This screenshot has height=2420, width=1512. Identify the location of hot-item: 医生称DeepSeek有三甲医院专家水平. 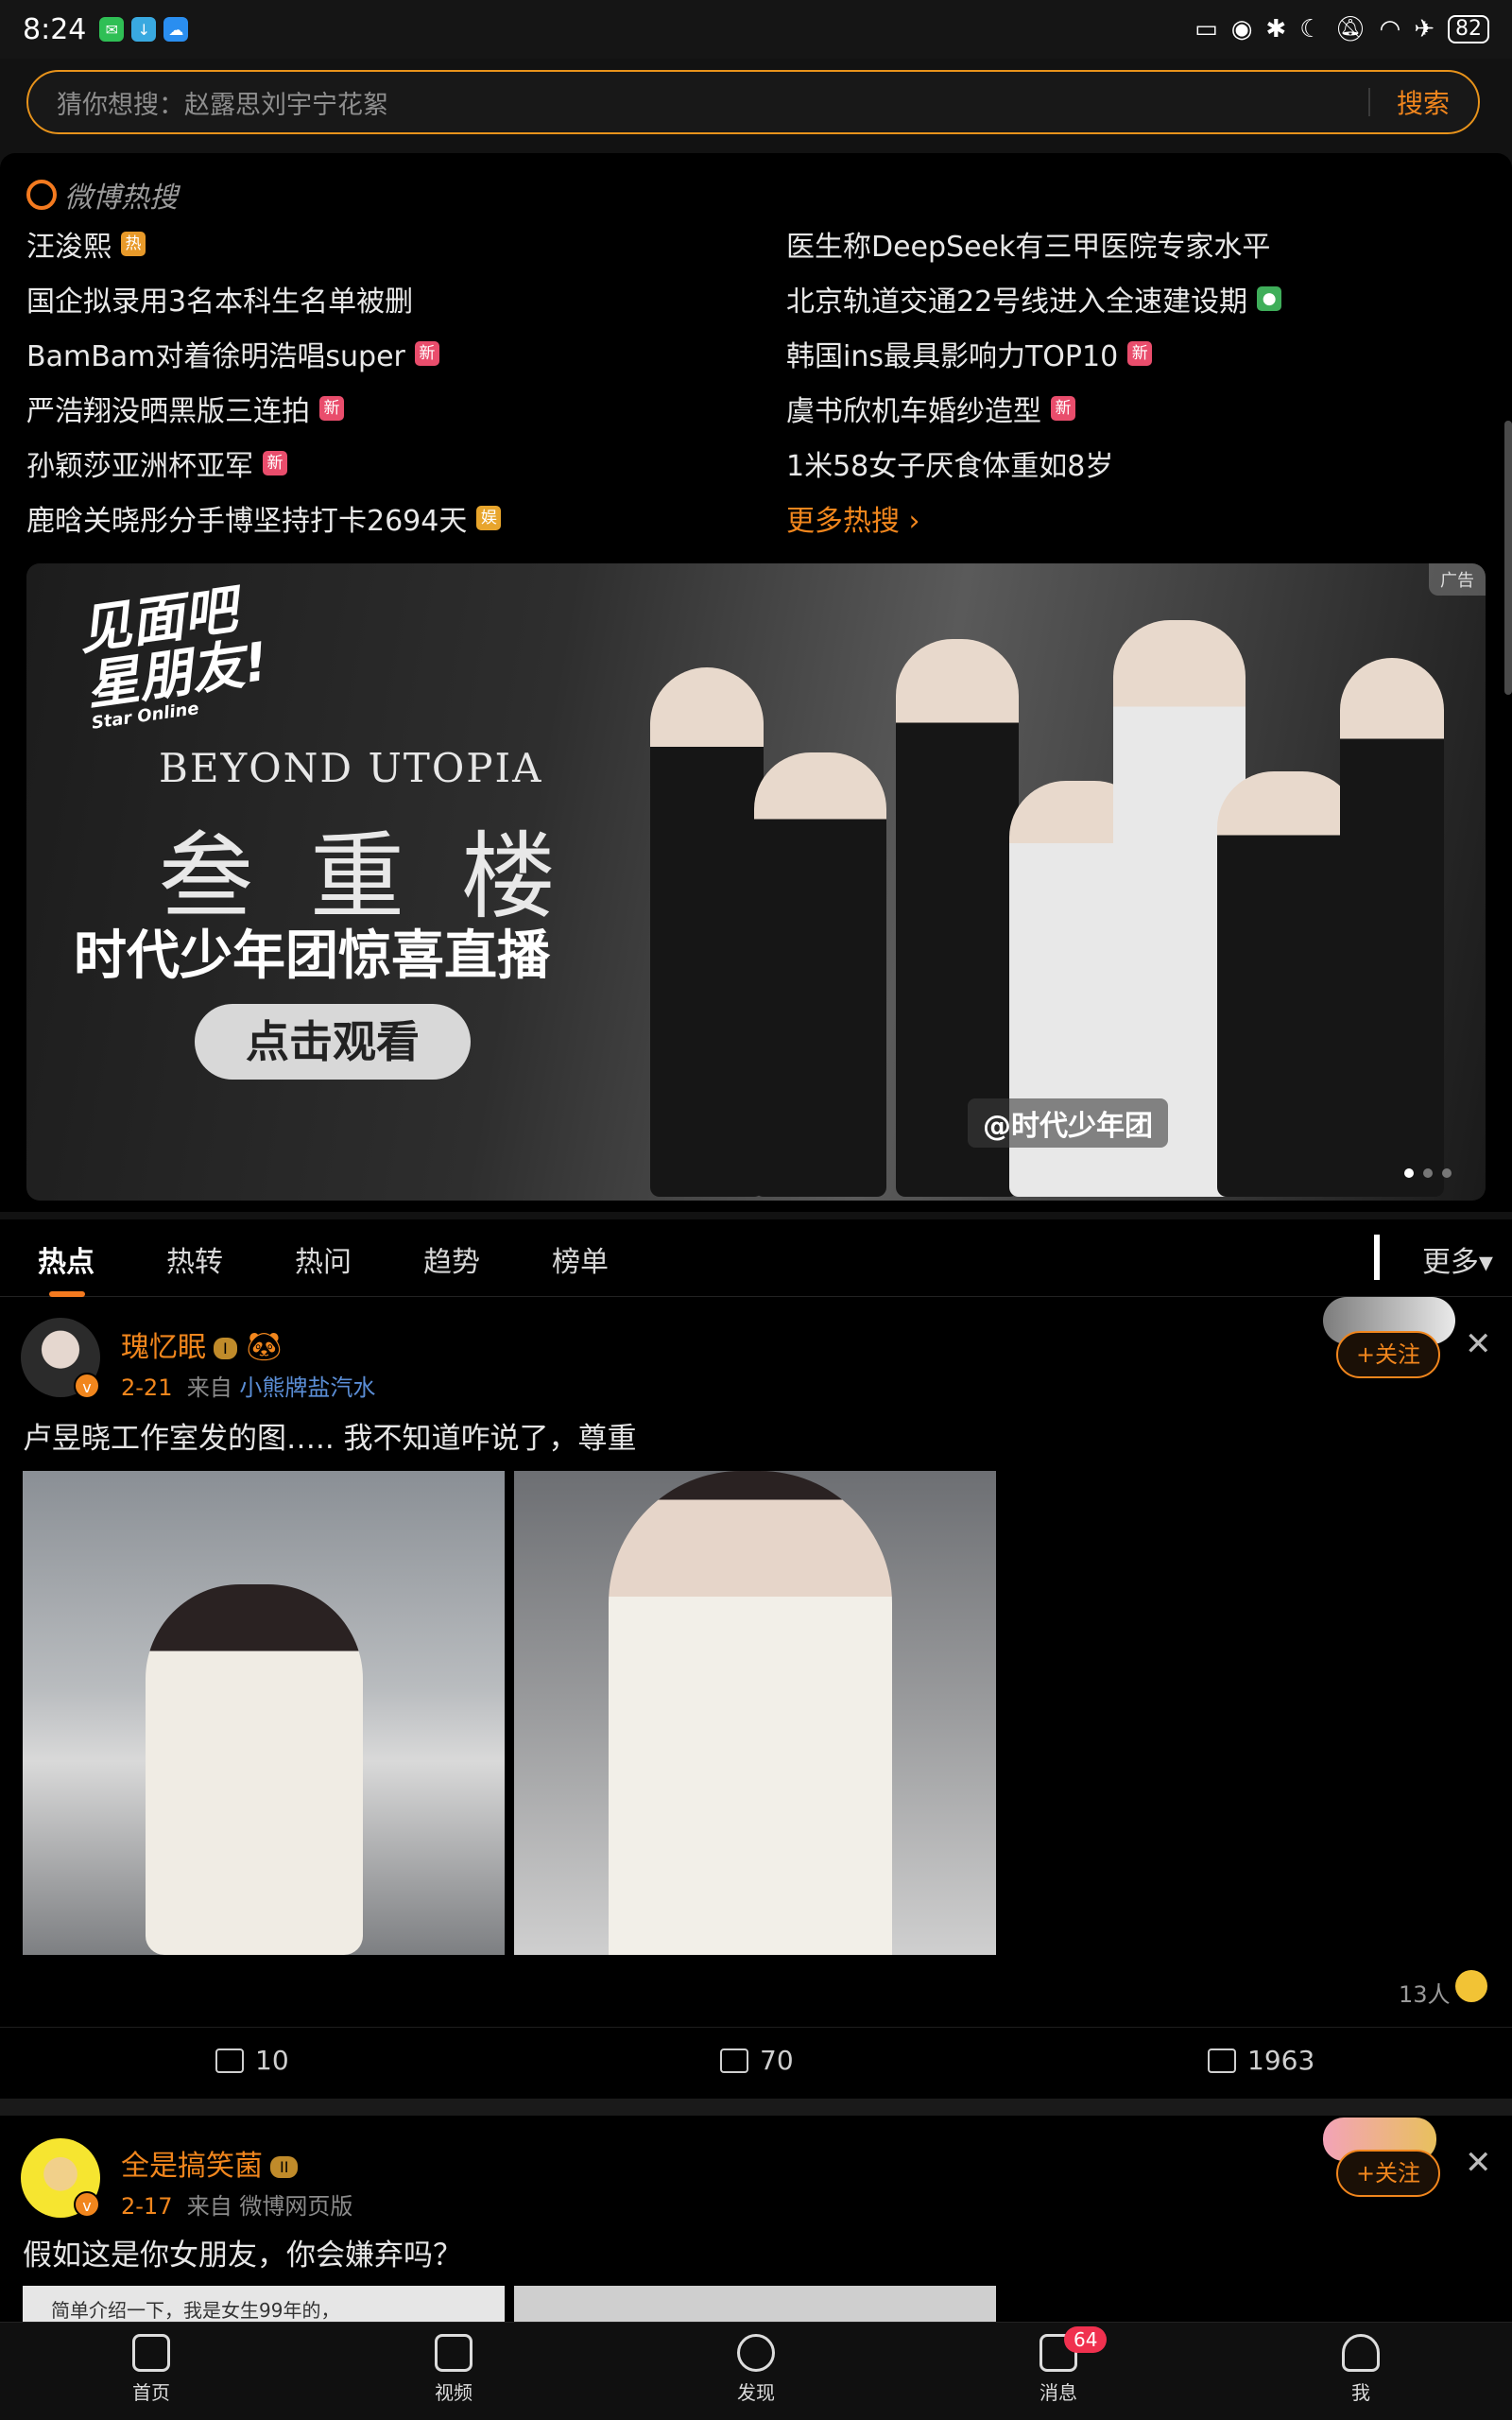
(1028, 244).